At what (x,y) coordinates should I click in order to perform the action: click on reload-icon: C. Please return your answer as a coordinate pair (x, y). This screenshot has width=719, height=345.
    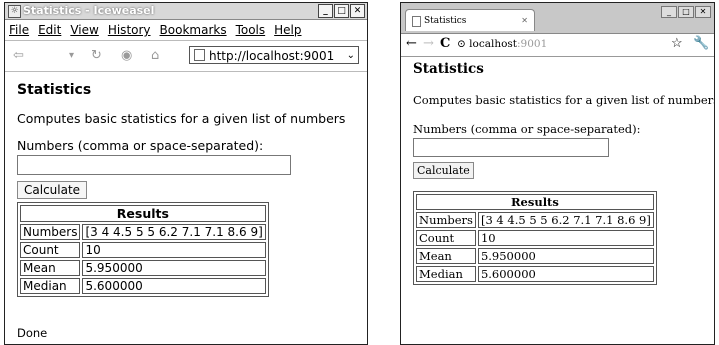
    Looking at the image, I should click on (445, 43).